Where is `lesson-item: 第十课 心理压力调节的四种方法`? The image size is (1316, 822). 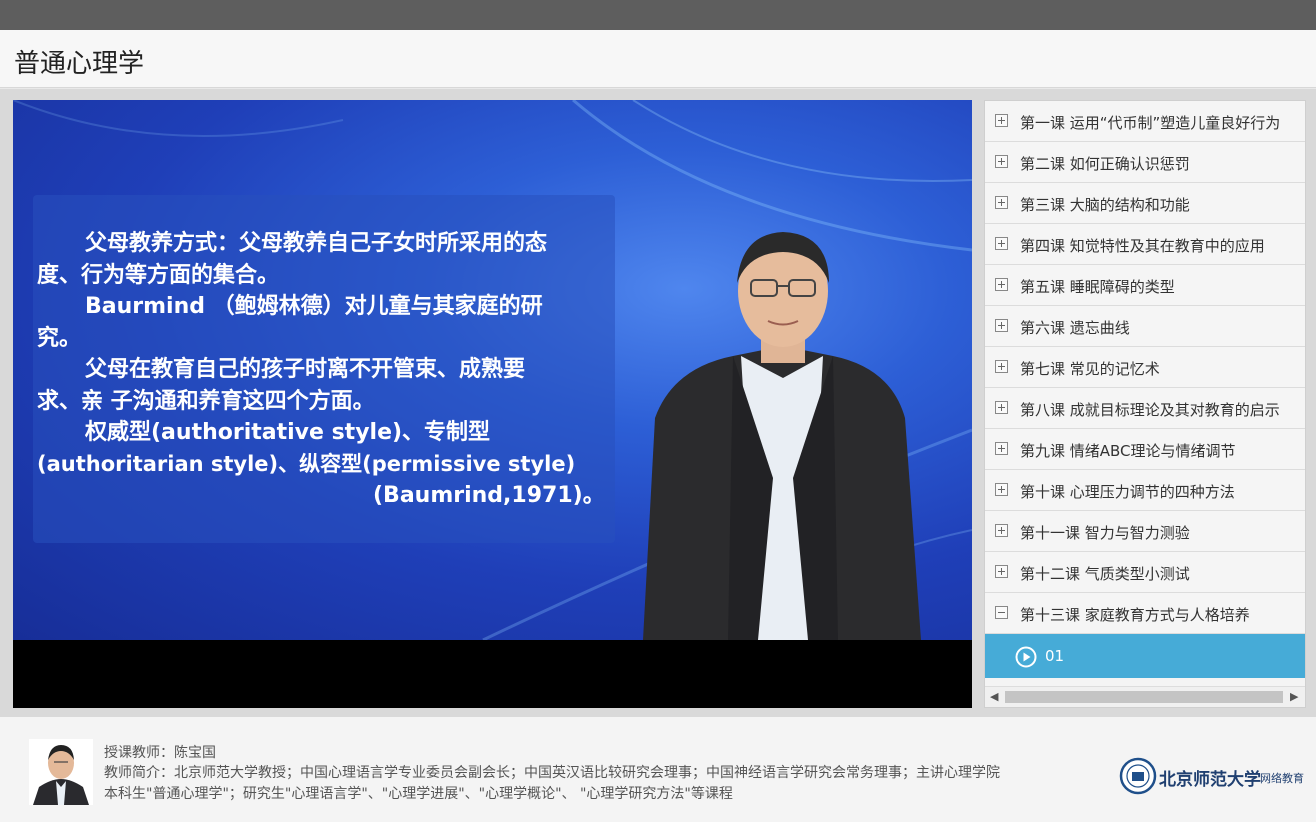 lesson-item: 第十课 心理压力调节的四种方法 is located at coordinates (1145, 490).